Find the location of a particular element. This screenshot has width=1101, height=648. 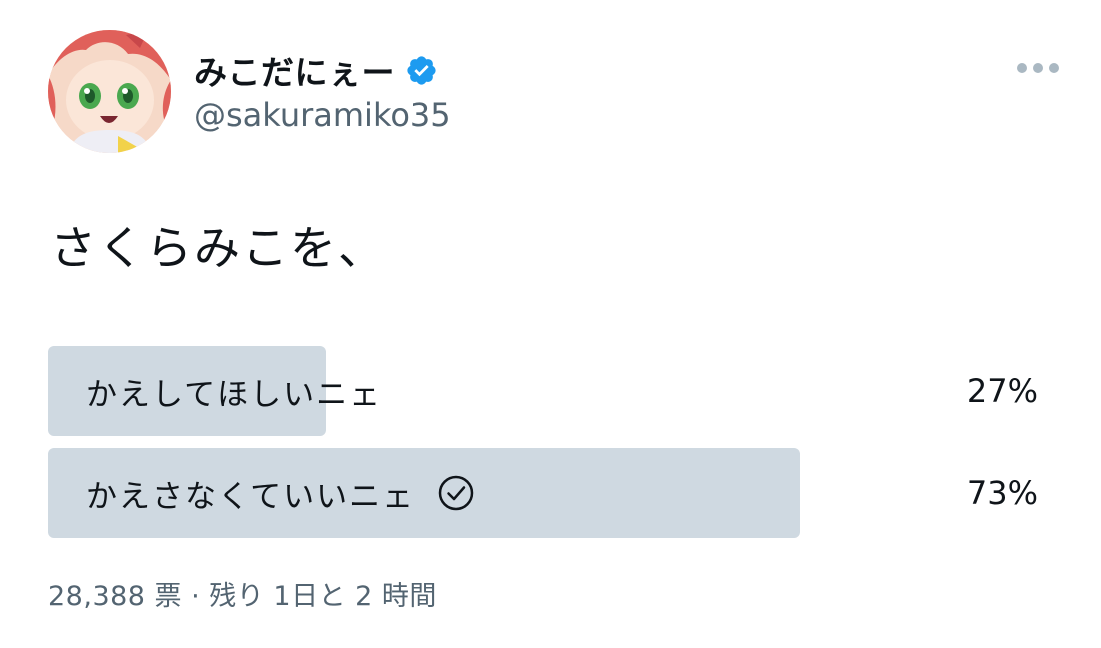

verified-badge-icon is located at coordinates (421, 70).